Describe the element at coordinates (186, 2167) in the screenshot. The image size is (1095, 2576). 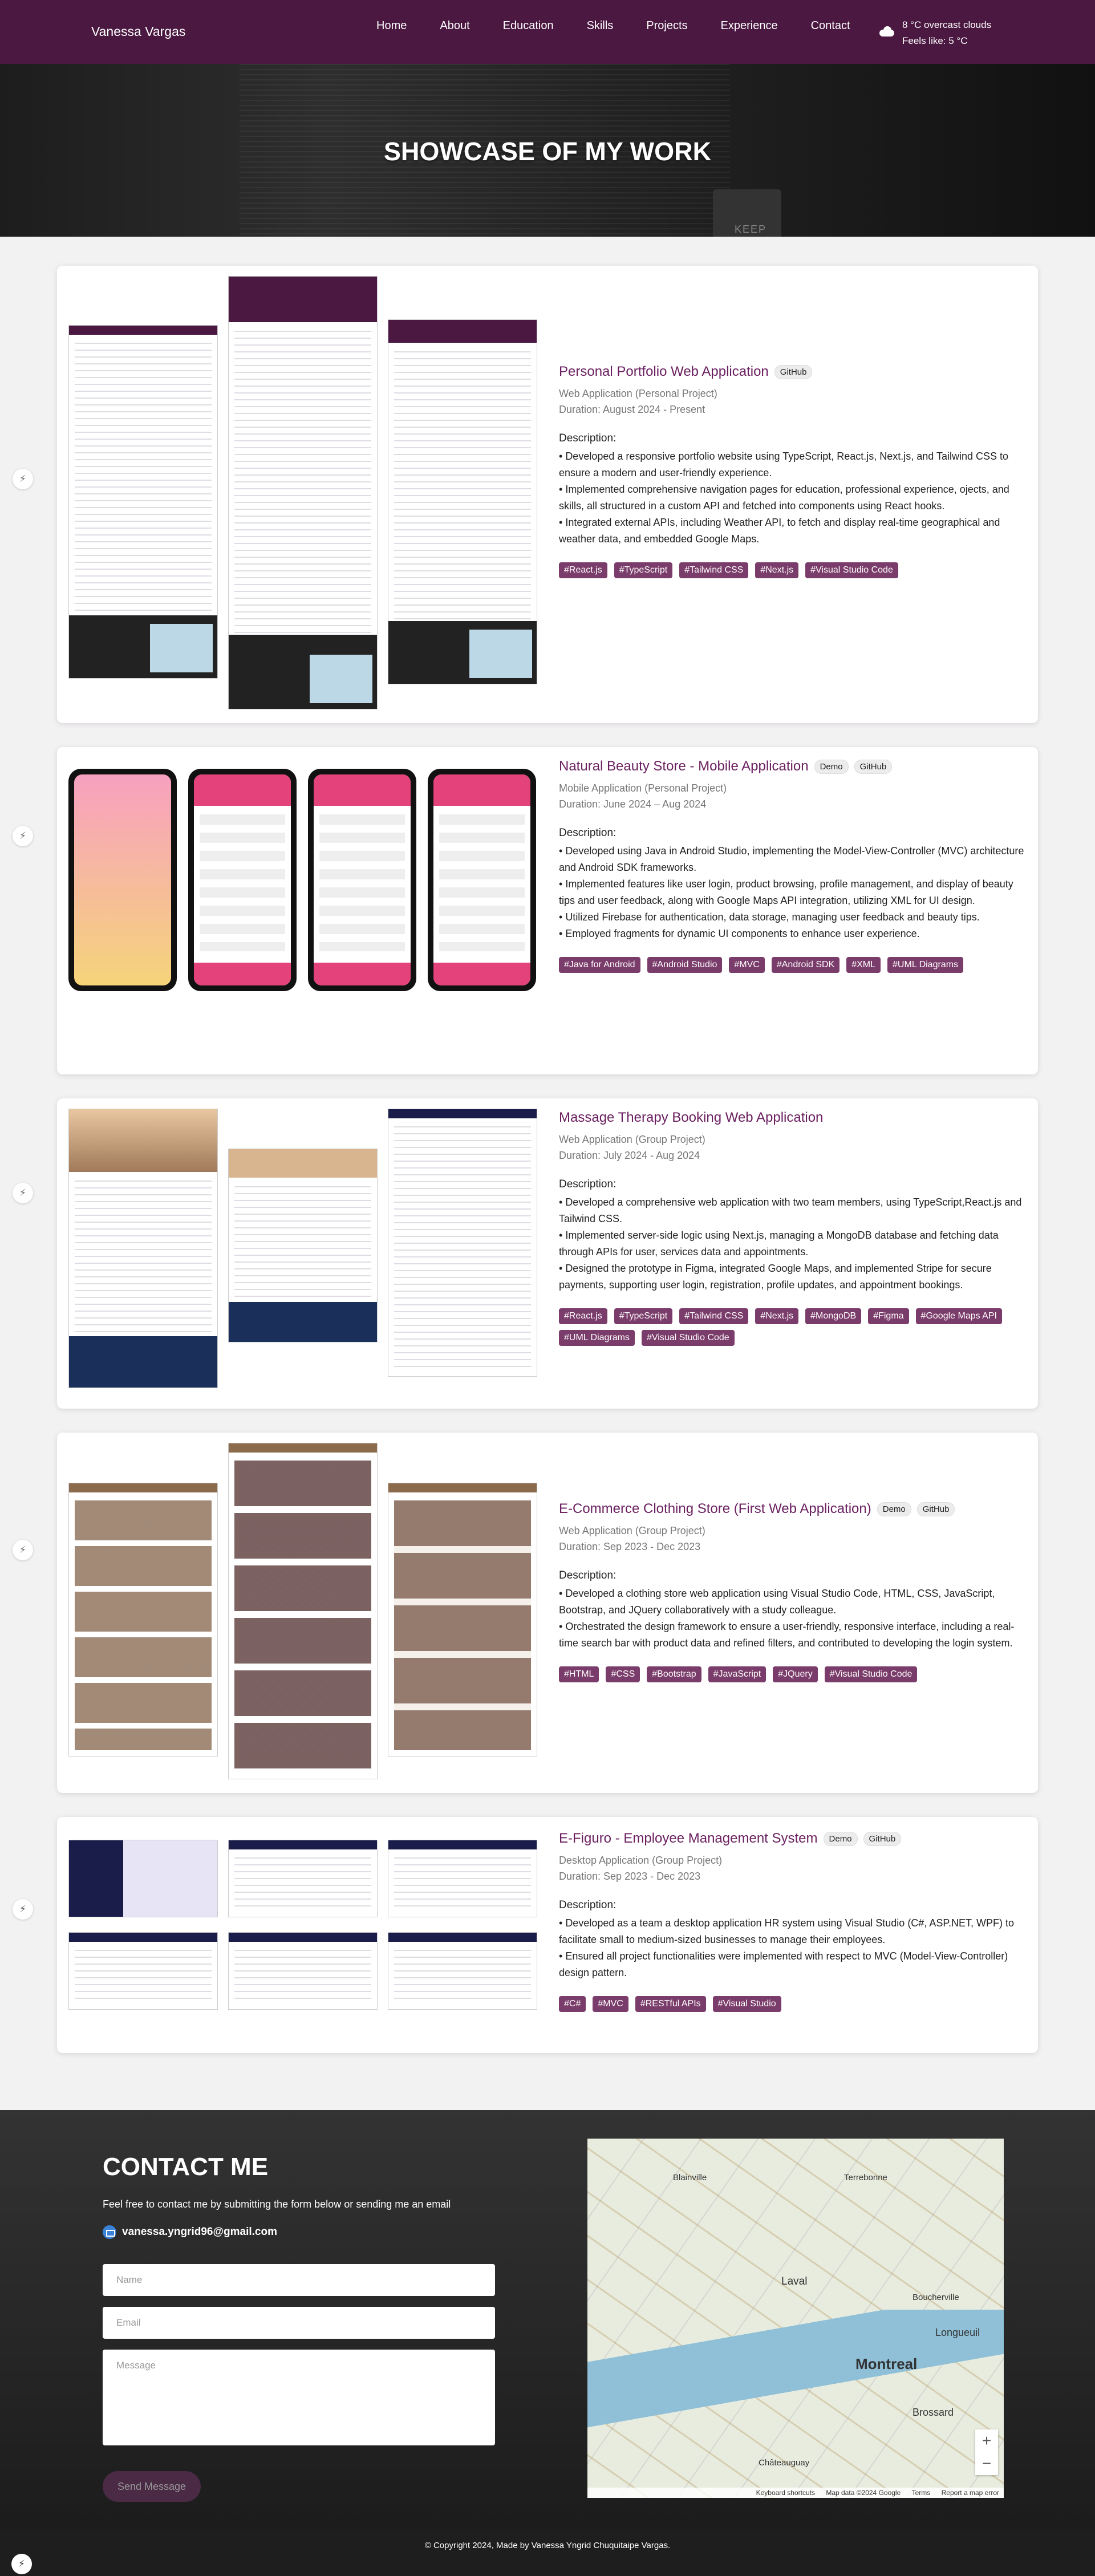
I see `contact-title: CONTACT ME` at that location.